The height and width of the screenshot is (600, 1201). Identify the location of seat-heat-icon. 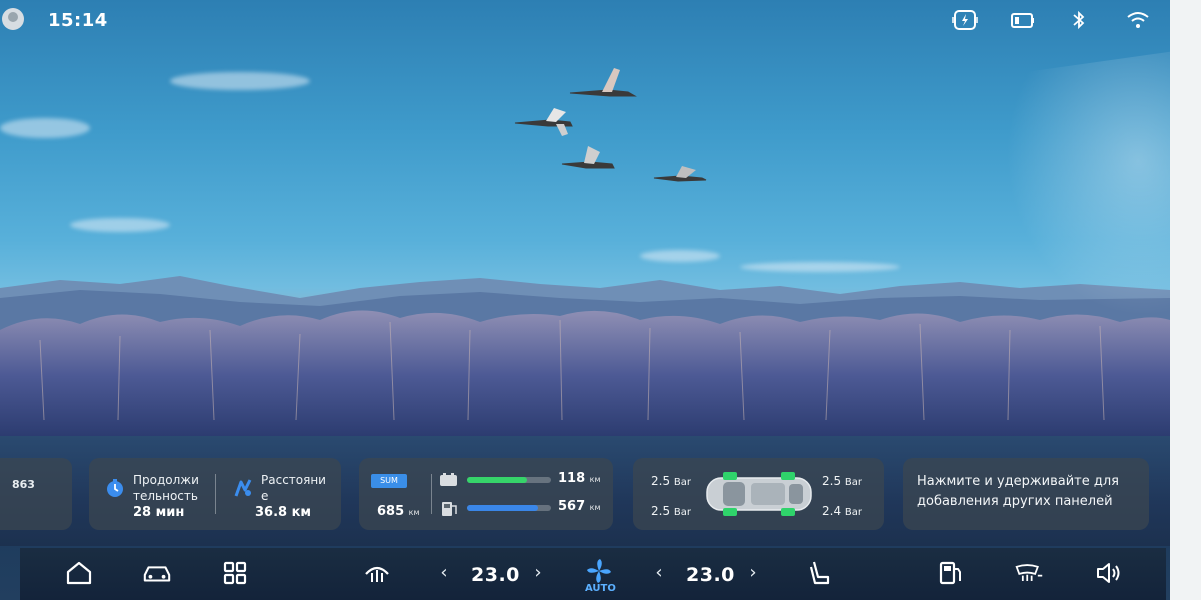
(819, 573).